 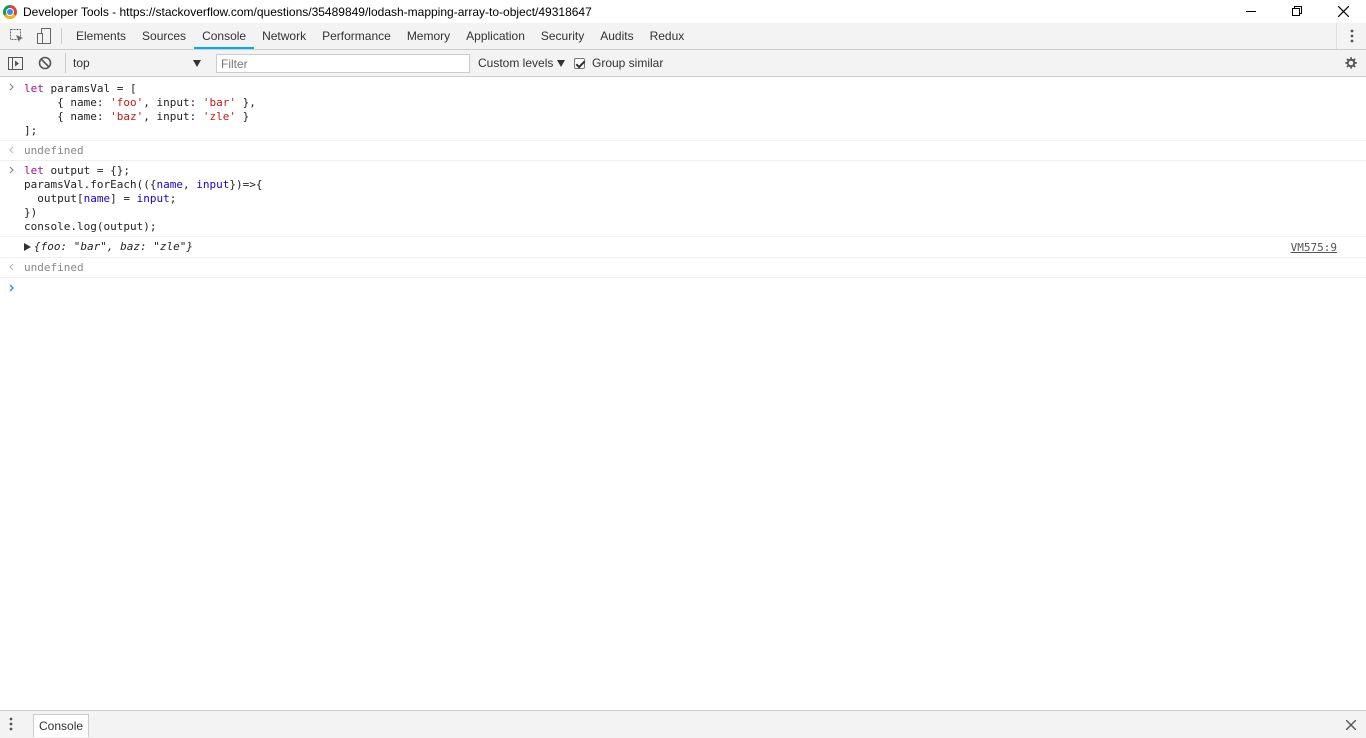 What do you see at coordinates (495, 36) in the screenshot?
I see `tab-application: Application` at bounding box center [495, 36].